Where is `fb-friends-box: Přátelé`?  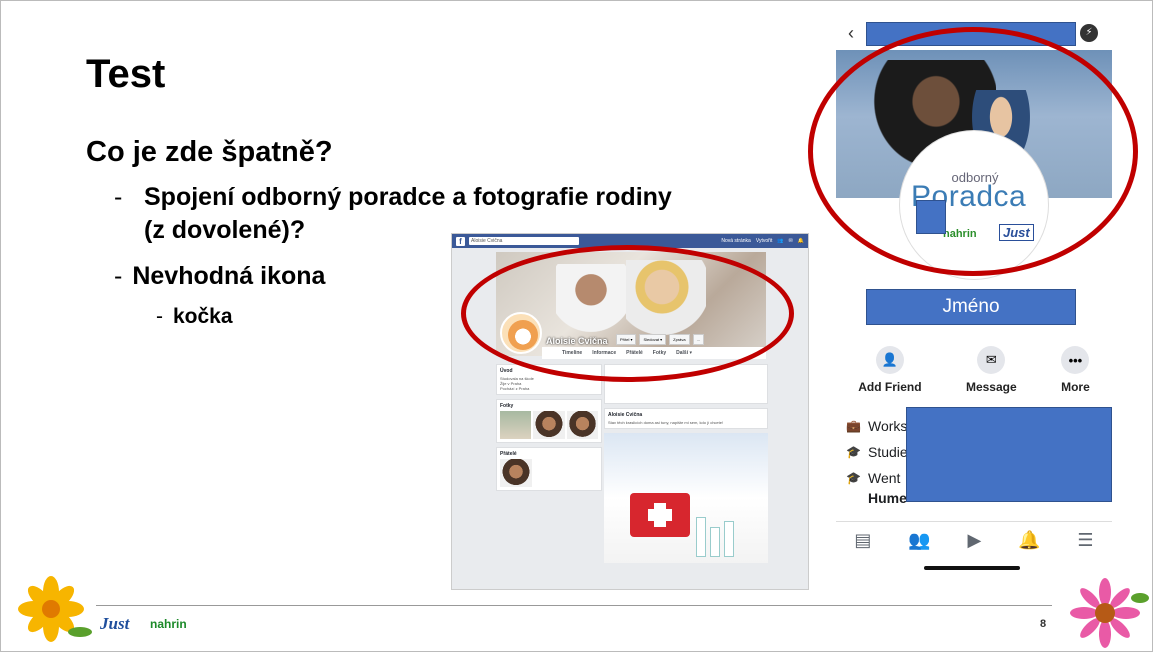
fb-friends-box: Přátelé is located at coordinates (549, 469).